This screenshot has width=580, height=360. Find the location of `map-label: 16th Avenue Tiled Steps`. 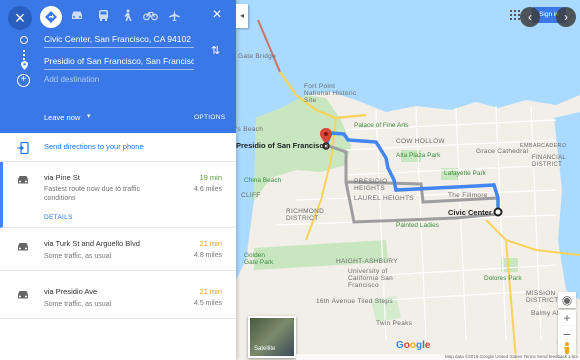

map-label: 16th Avenue Tiled Steps is located at coordinates (354, 301).